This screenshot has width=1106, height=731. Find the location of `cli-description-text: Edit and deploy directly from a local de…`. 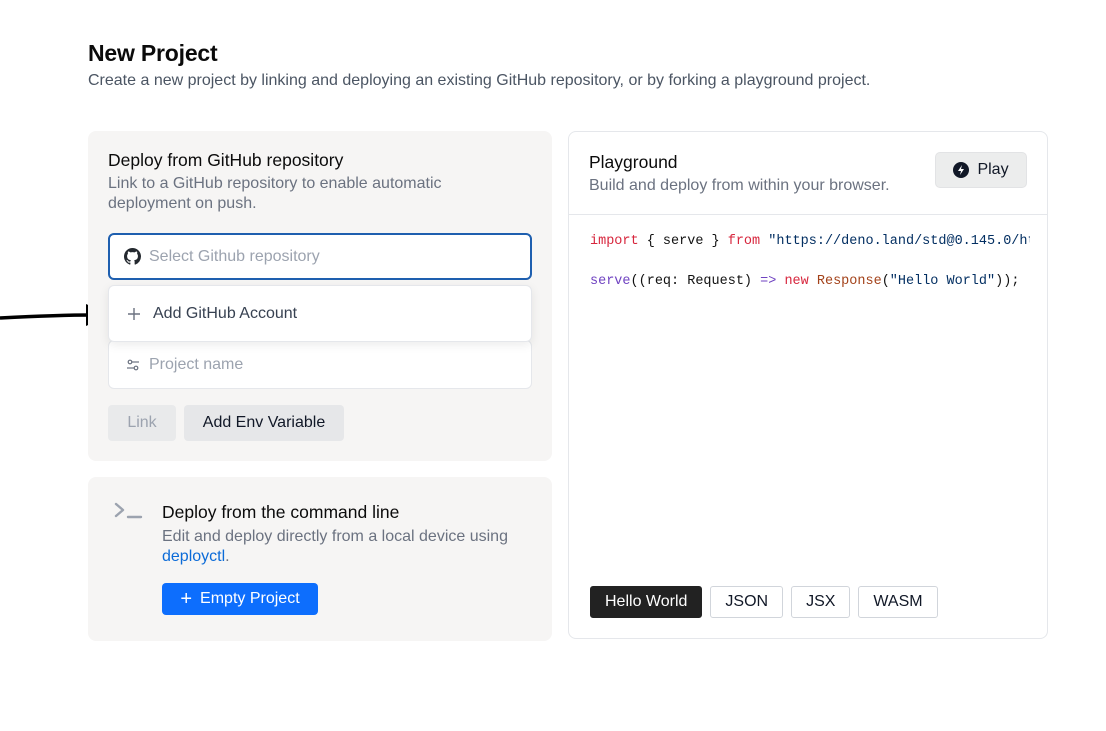

cli-description-text: Edit and deploy directly from a local de… is located at coordinates (335, 536).